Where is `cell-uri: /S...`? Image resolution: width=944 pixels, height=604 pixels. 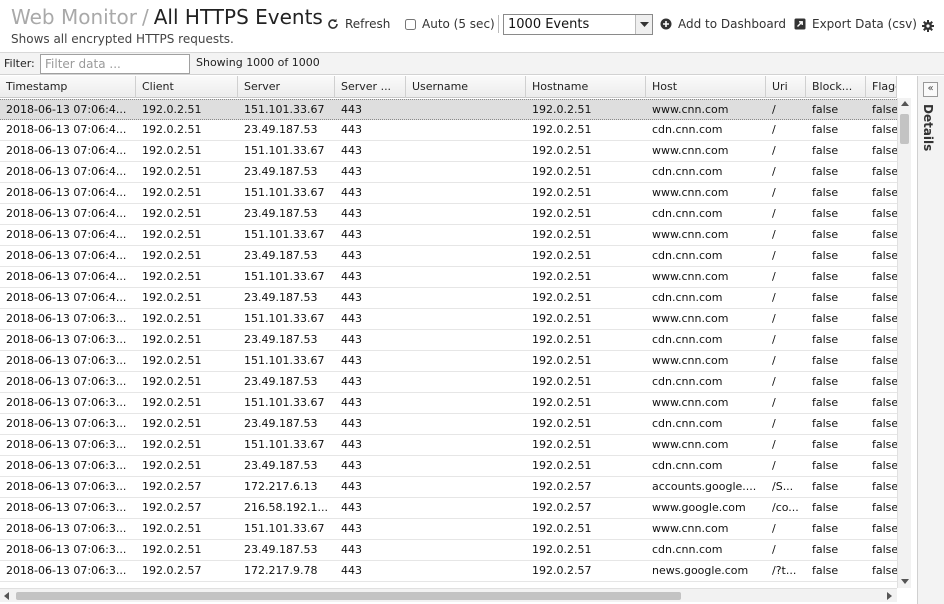
cell-uri: /S... is located at coordinates (783, 486).